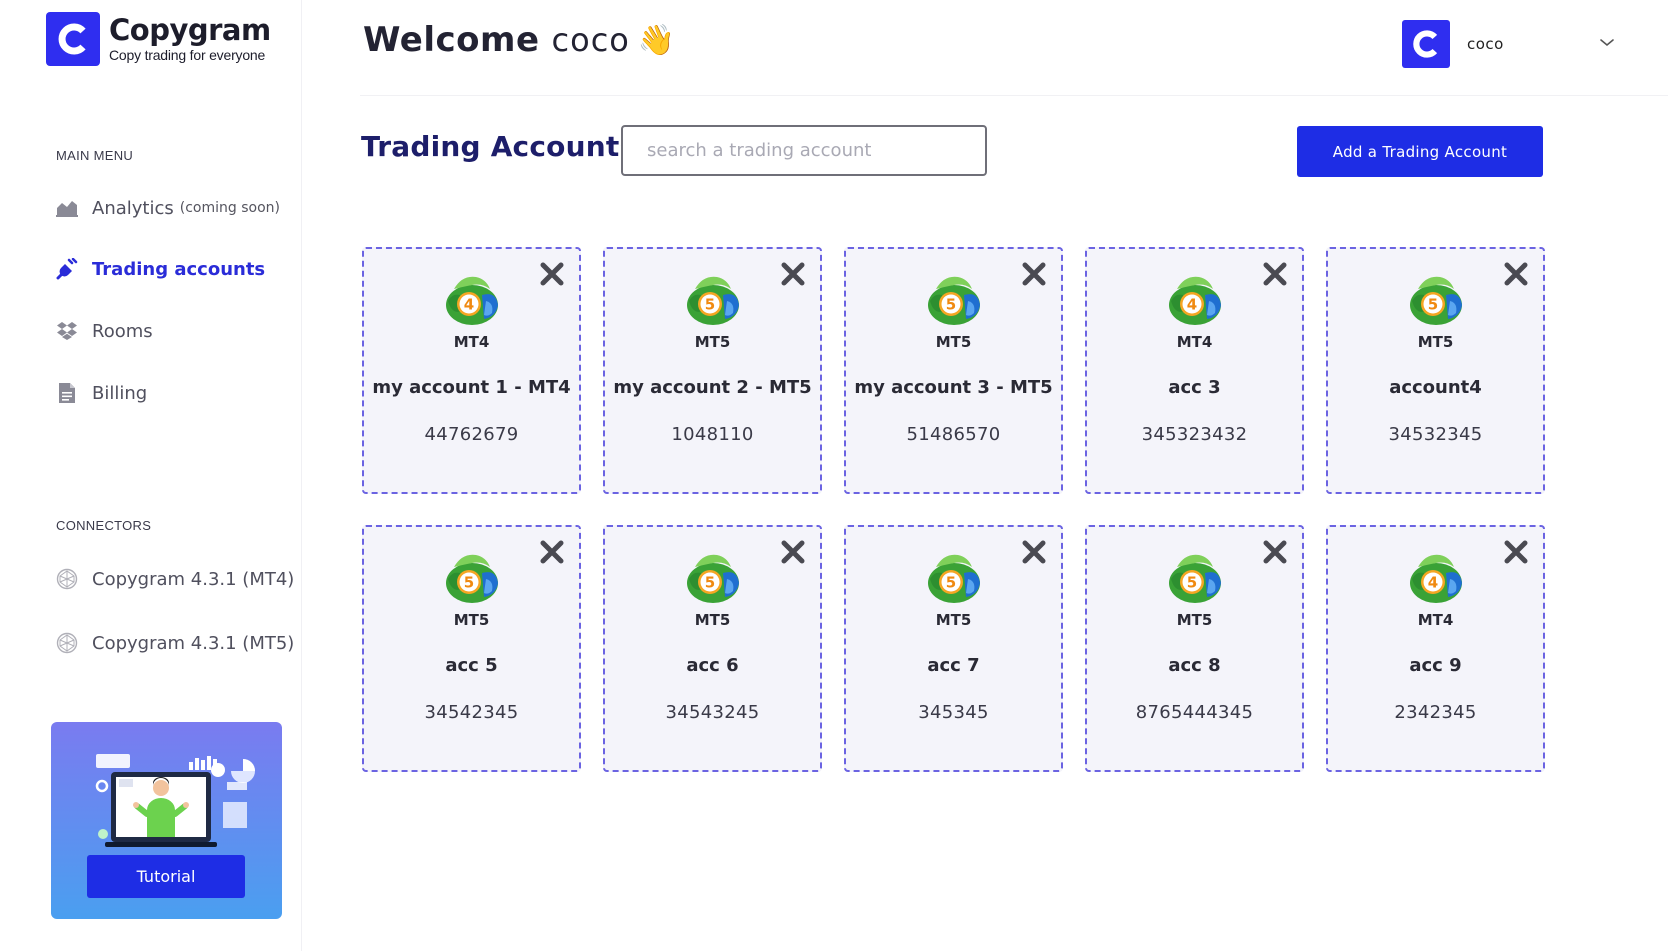  I want to click on welcome-username: coco, so click(590, 40).